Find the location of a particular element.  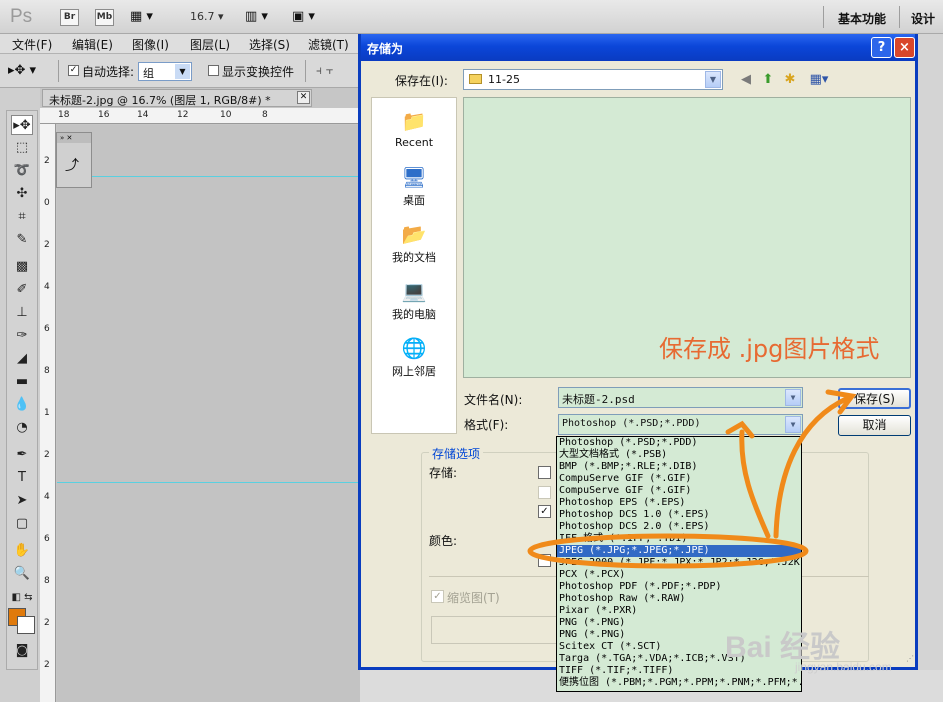

chevron-down-icon: ▼ is located at coordinates (793, 397).